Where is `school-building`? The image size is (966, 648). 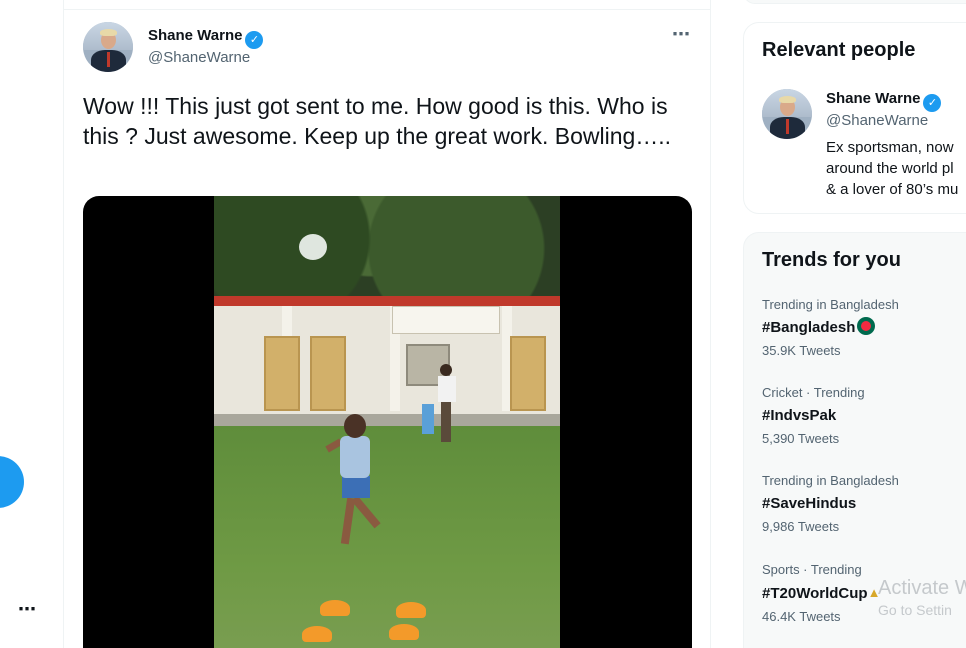
school-building is located at coordinates (387, 356).